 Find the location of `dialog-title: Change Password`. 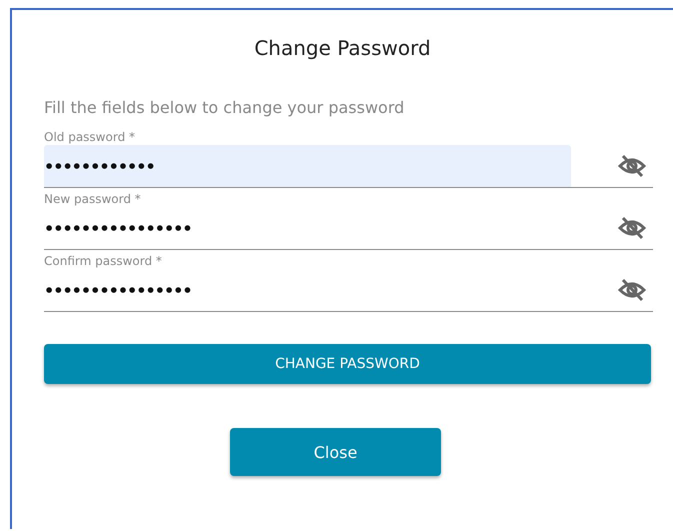

dialog-title: Change Password is located at coordinates (342, 48).